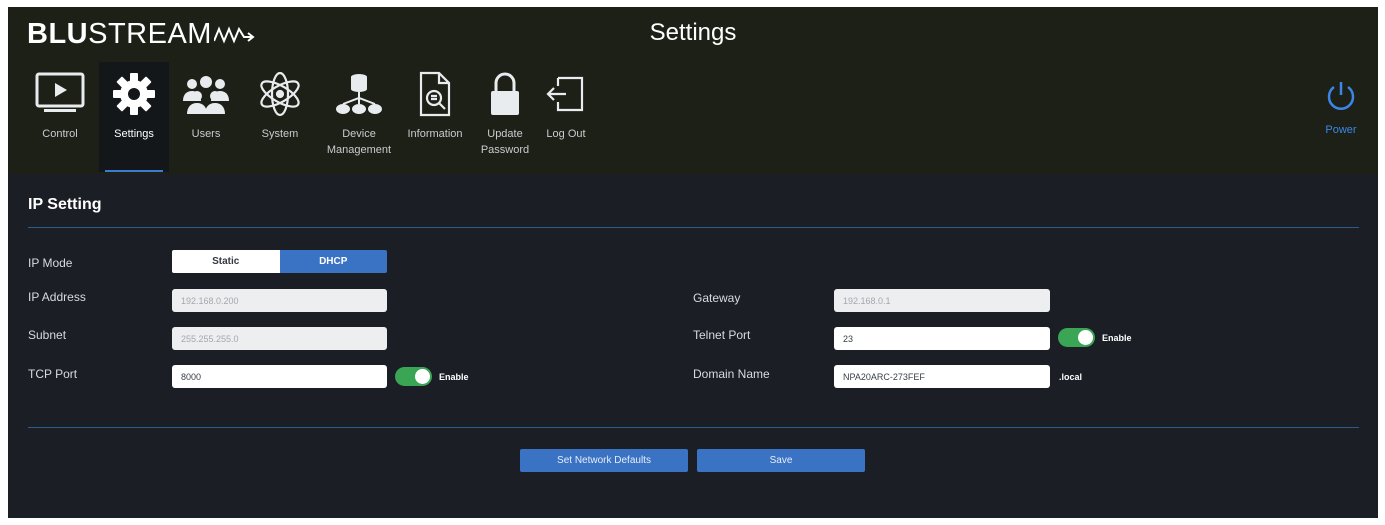  I want to click on ip-address-label: IP Address, so click(57, 297).